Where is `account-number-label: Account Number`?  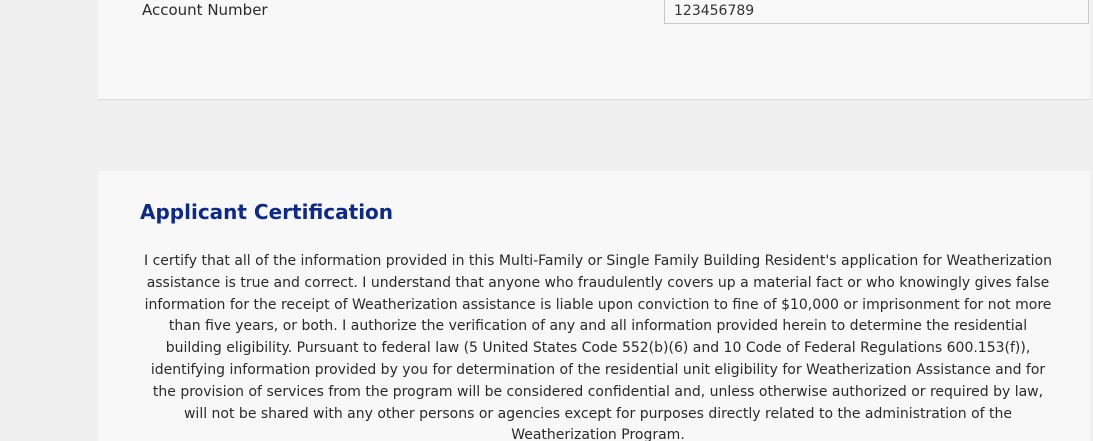 account-number-label: Account Number is located at coordinates (205, 10).